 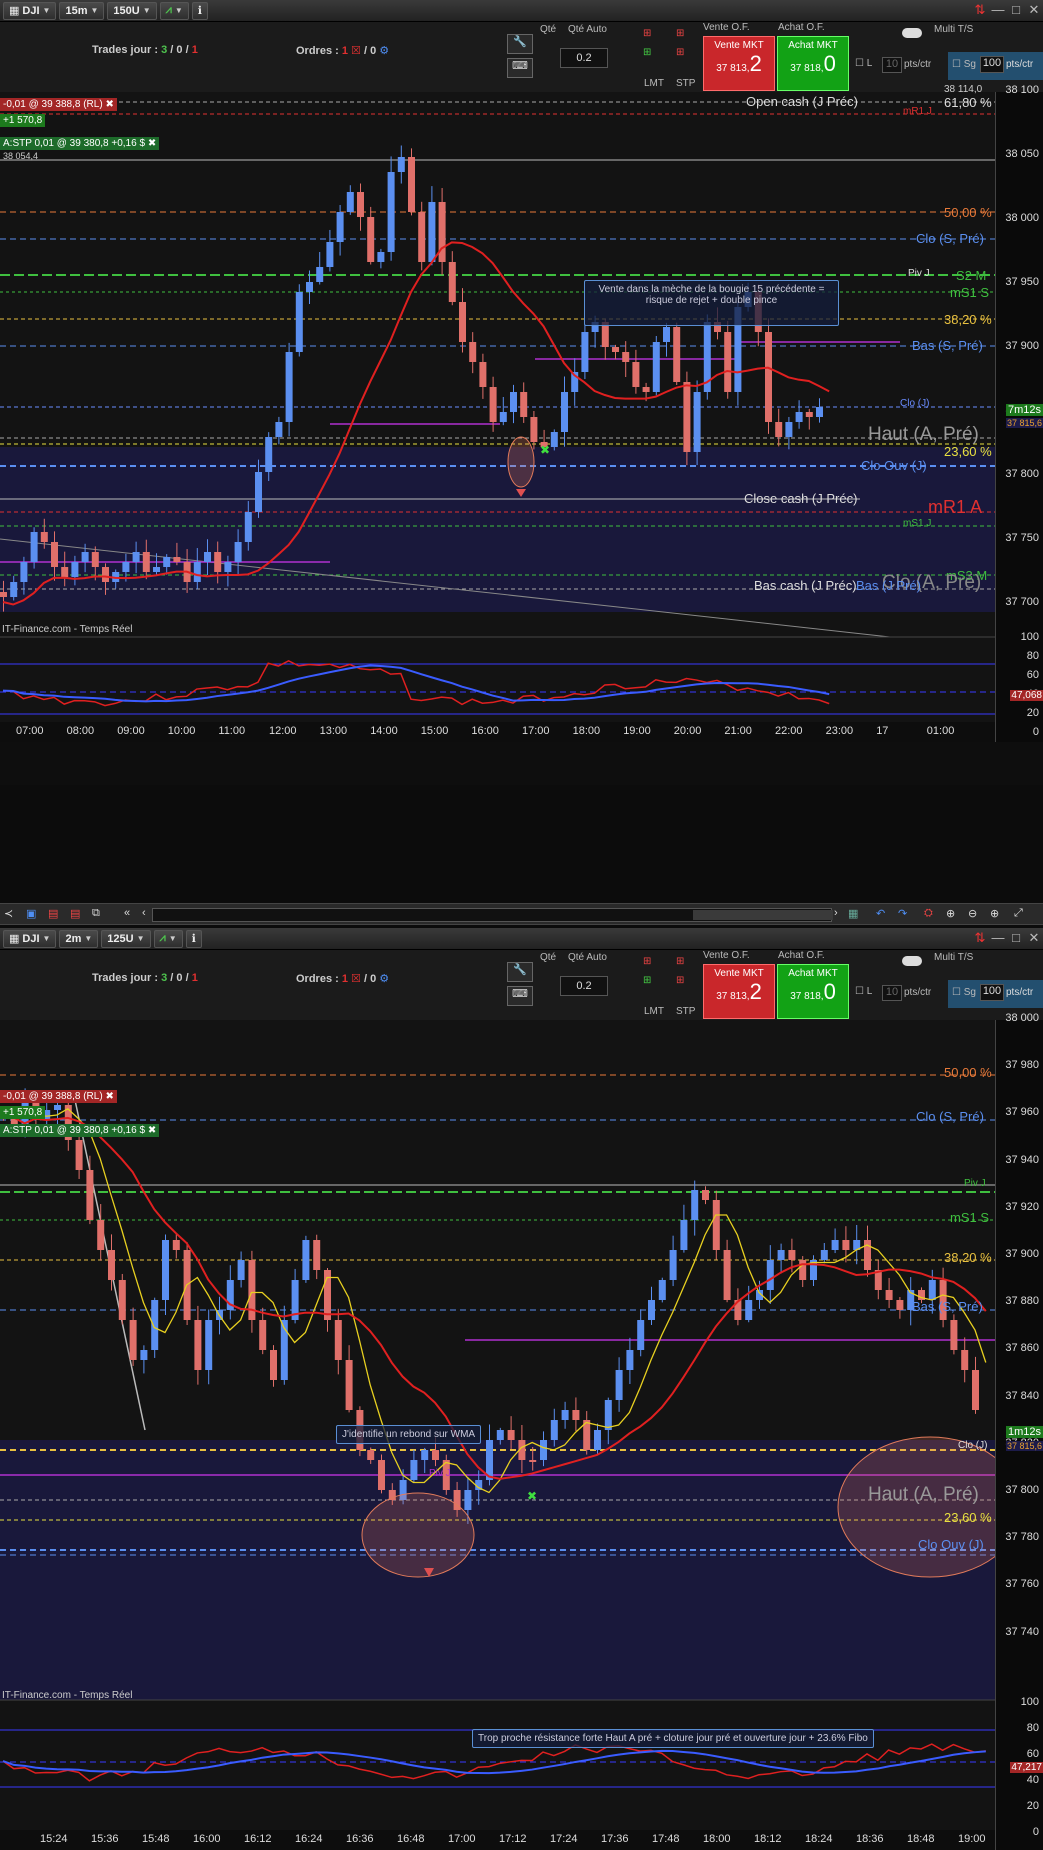 What do you see at coordinates (972, 913) in the screenshot?
I see `zoom-out-icon: ⊖` at bounding box center [972, 913].